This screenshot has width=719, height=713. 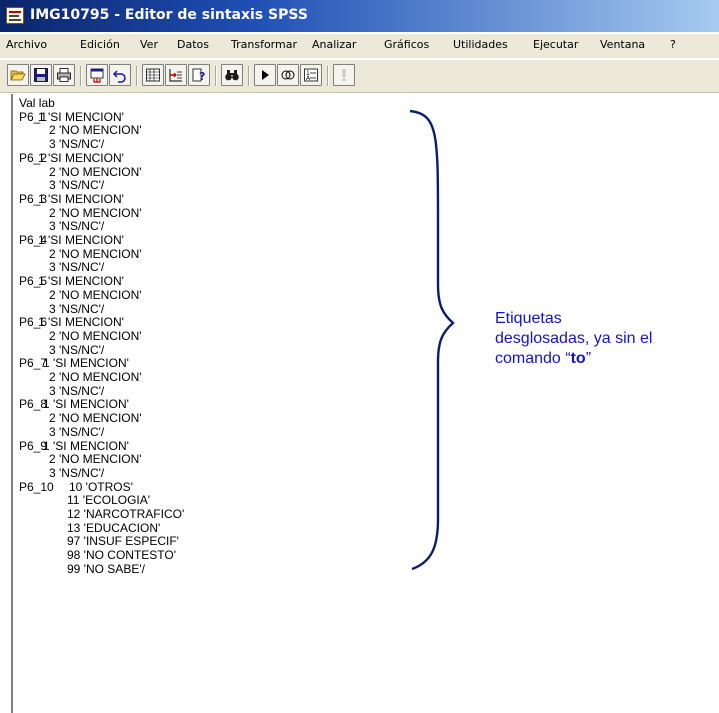 I want to click on annotation-suffix: ”, so click(x=588, y=358).